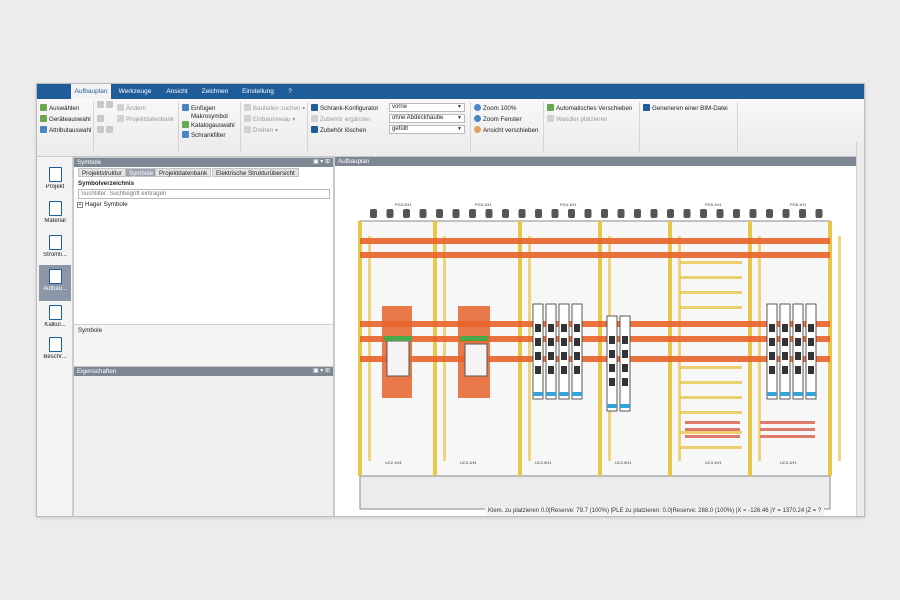 The height and width of the screenshot is (600, 900). Describe the element at coordinates (400, 107) in the screenshot. I see `view-side-value: vorne` at that location.